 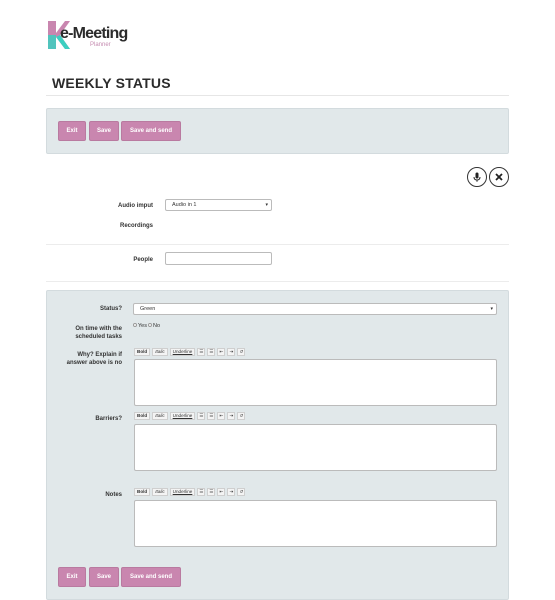 I want to click on audio-input-select: Audio in 1 ▾, so click(x=218, y=205).